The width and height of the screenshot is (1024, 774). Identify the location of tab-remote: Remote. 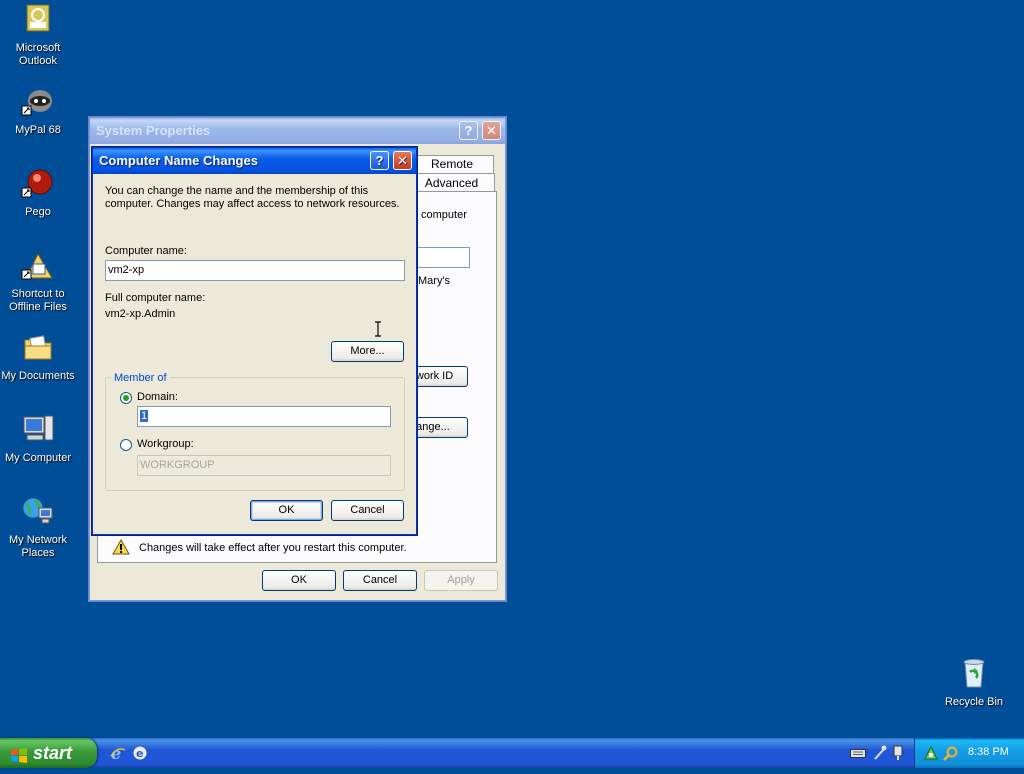
(452, 164).